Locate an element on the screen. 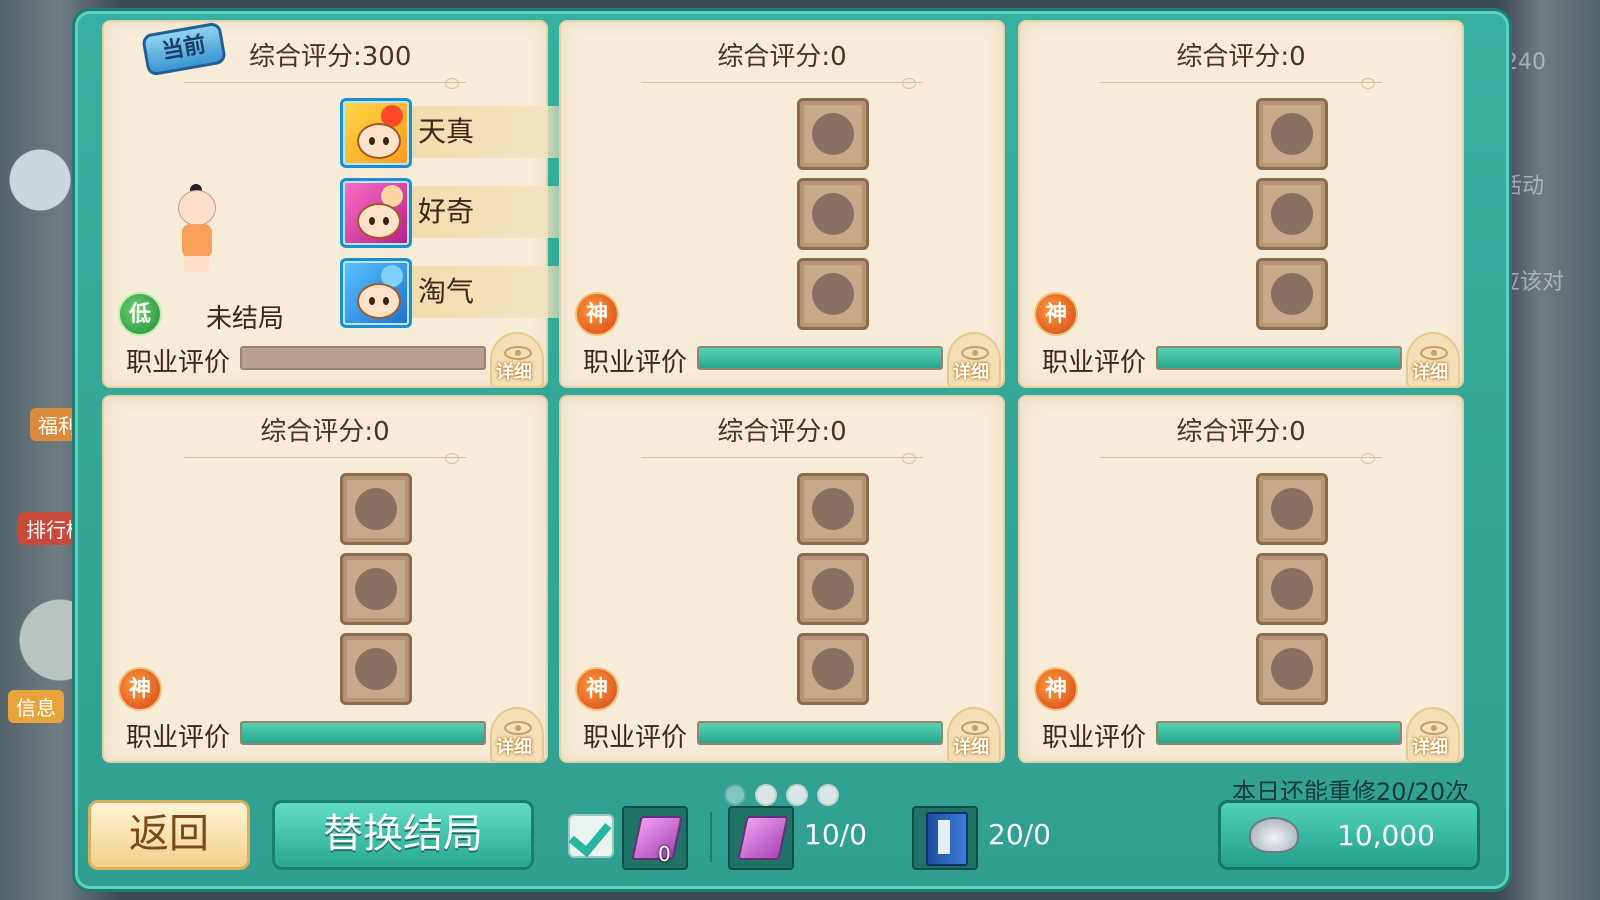  trait-label: 天真 is located at coordinates (446, 131).